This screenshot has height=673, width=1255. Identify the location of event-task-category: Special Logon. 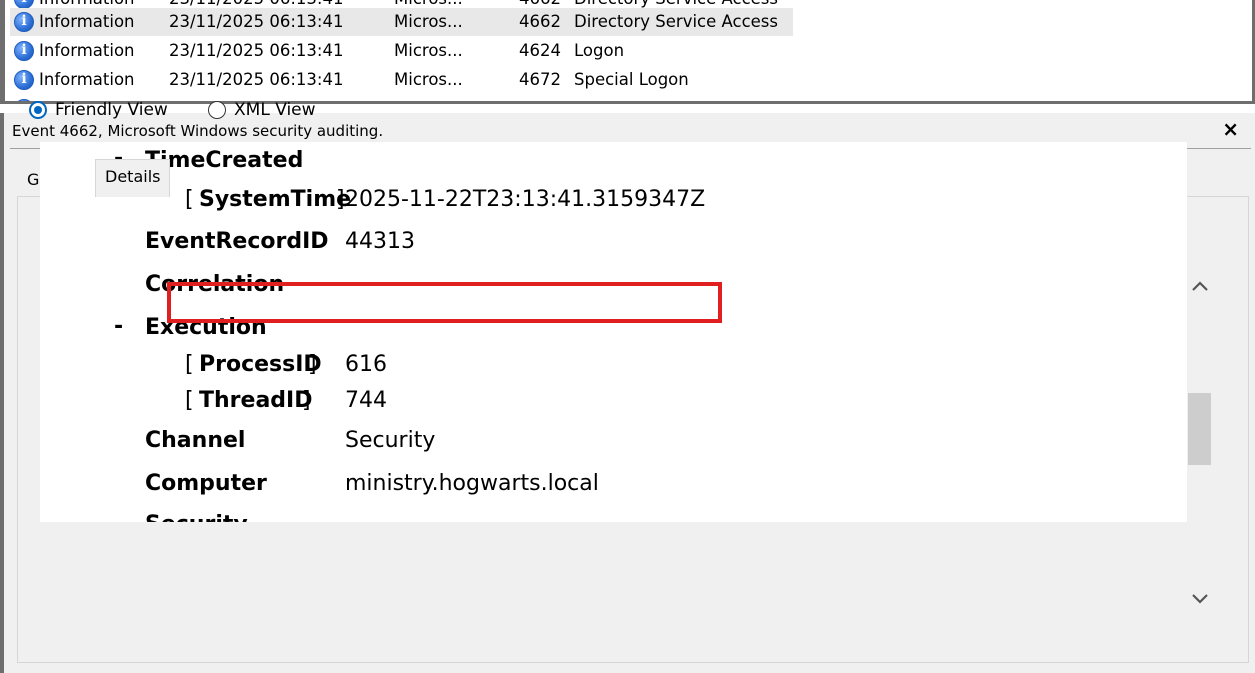
(631, 79).